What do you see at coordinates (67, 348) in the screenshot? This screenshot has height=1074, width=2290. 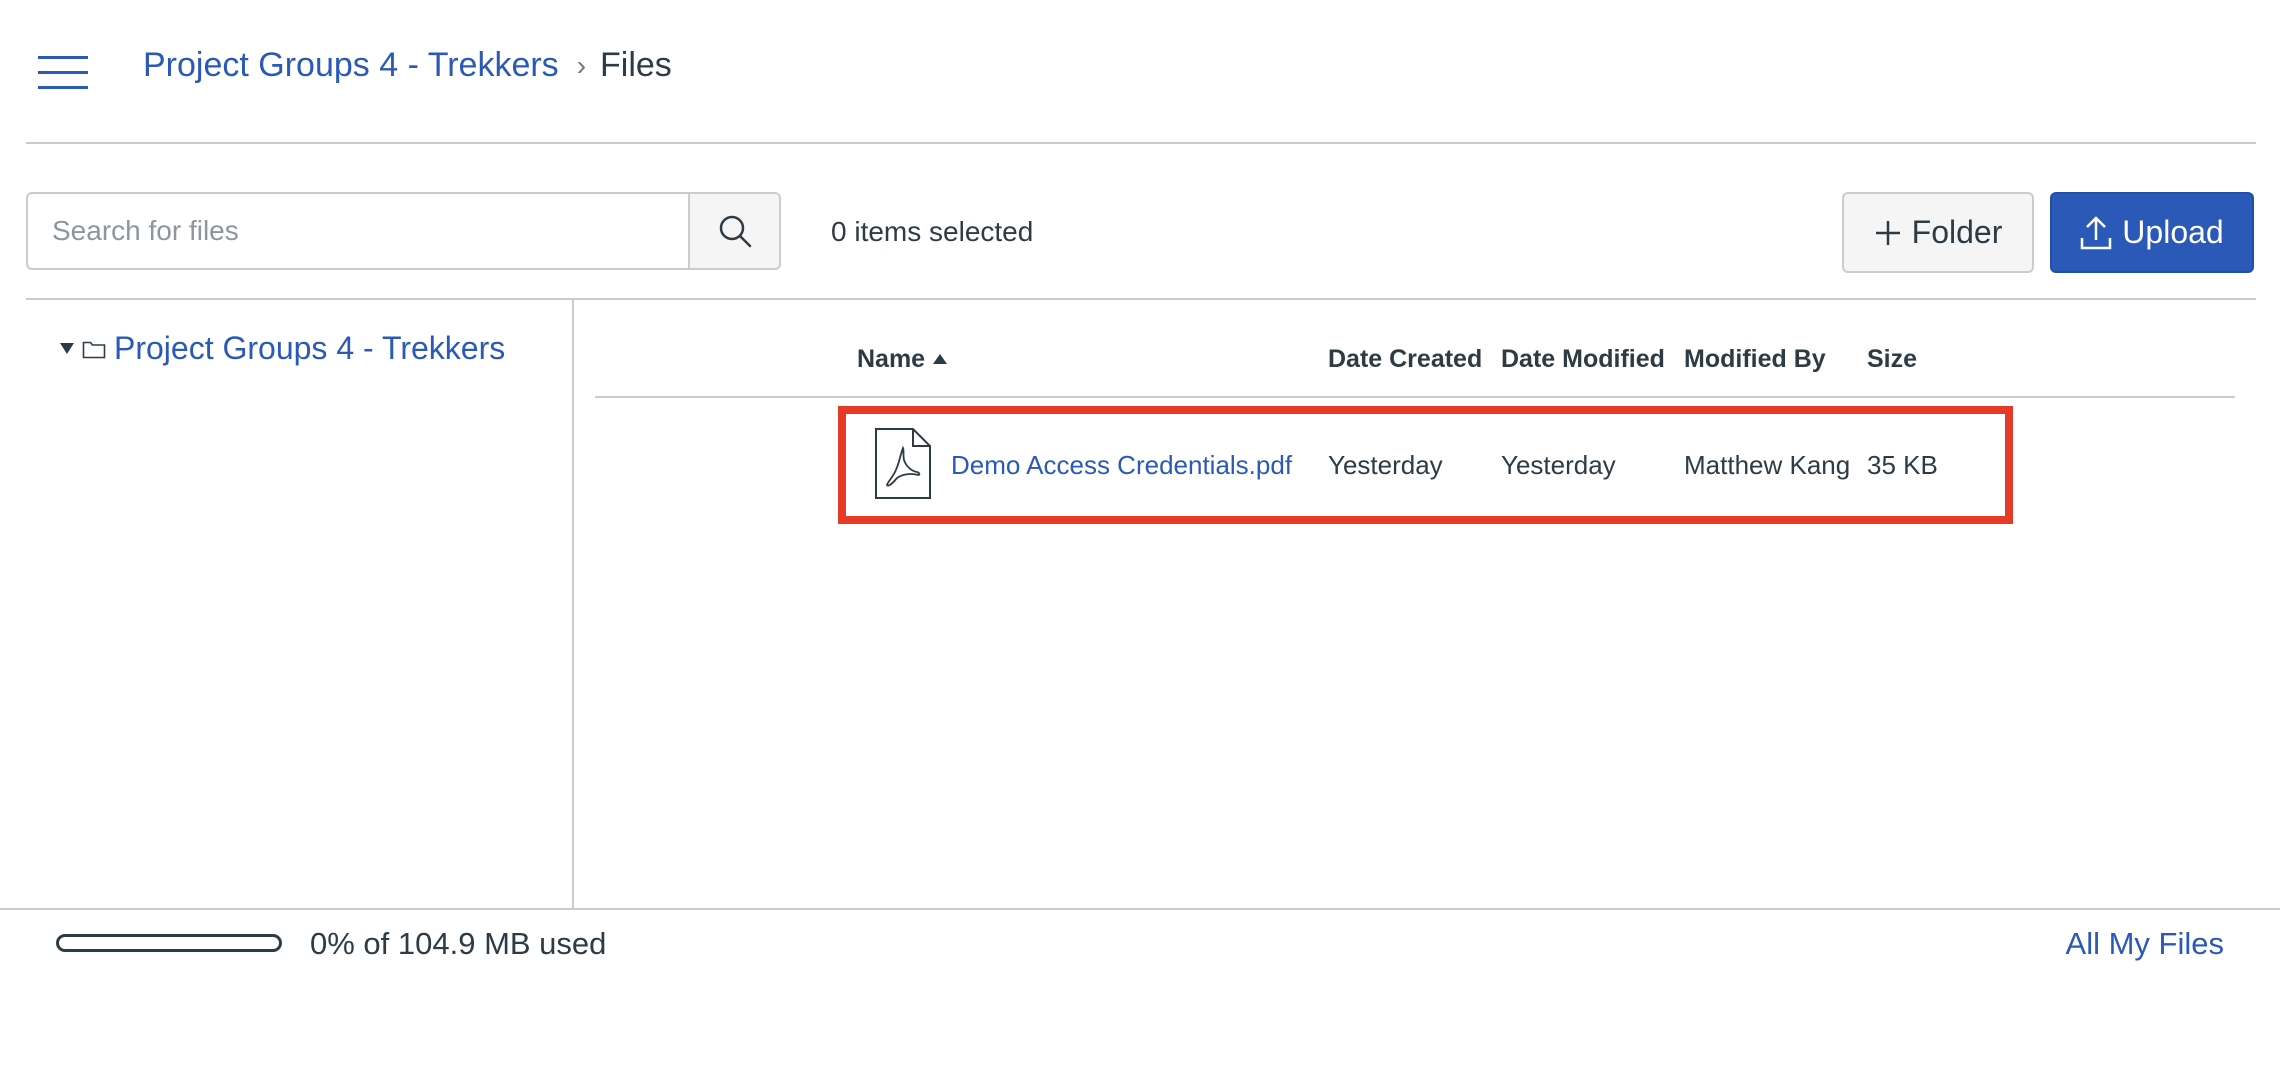 I see `caret-down-icon` at bounding box center [67, 348].